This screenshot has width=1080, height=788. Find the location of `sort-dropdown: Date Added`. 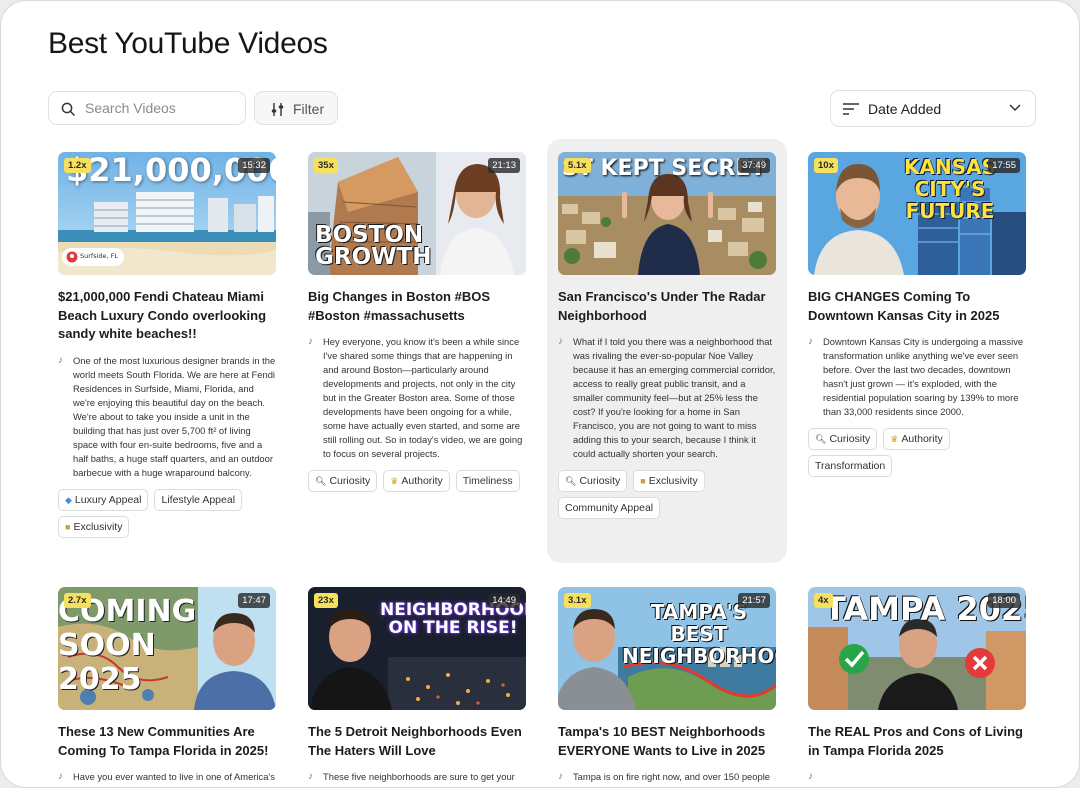

sort-dropdown: Date Added is located at coordinates (933, 108).